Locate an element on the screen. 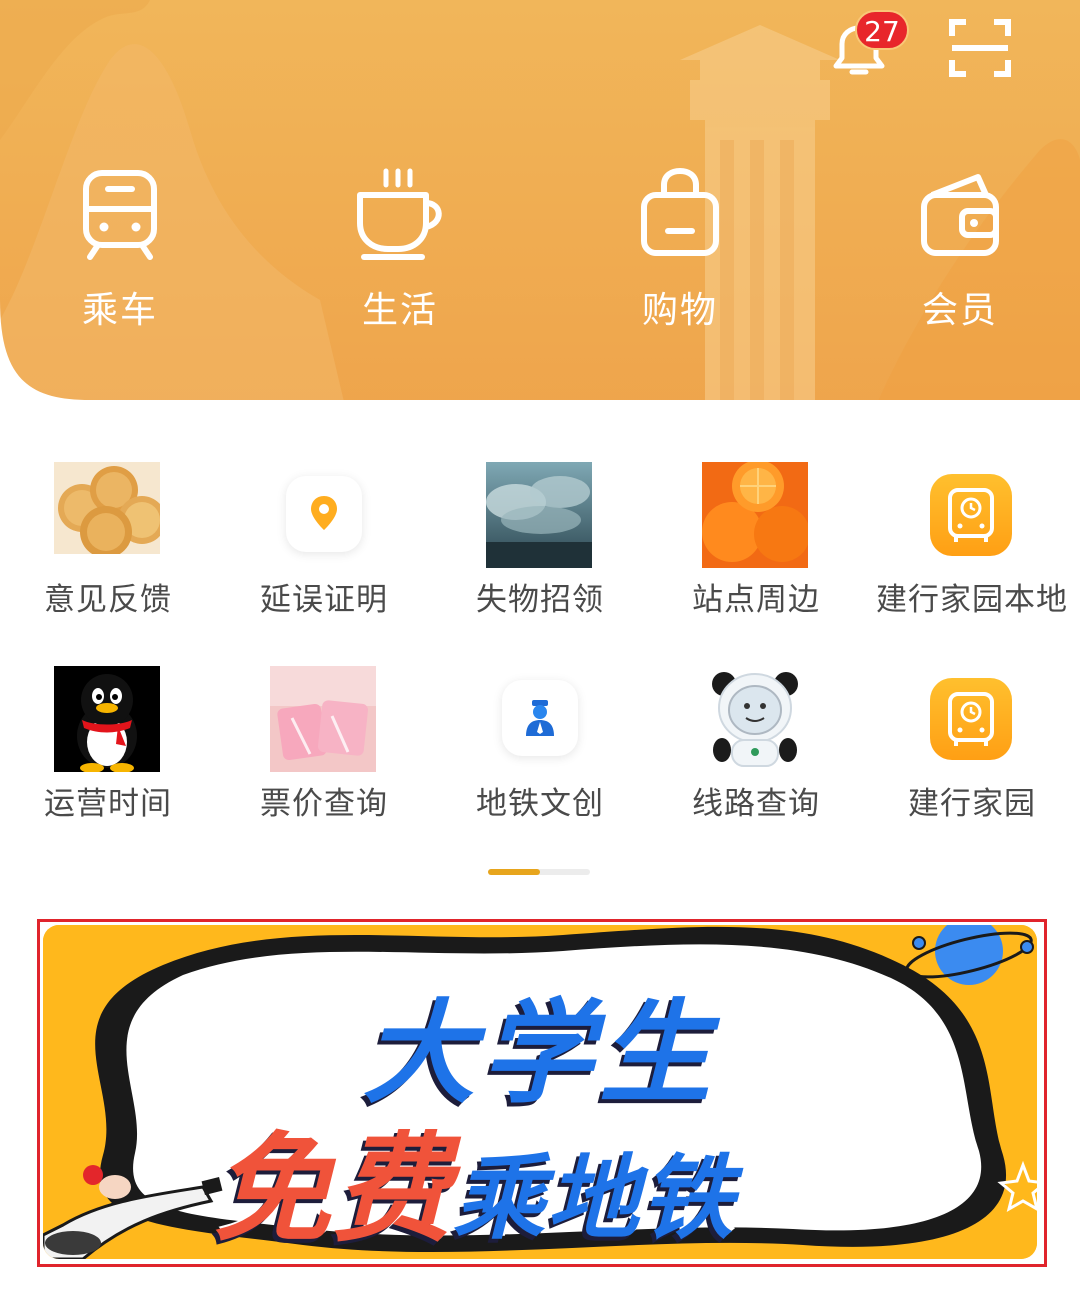 Image resolution: width=1080 pixels, height=1295 pixels. nav-life-label: 生活 is located at coordinates (399, 310).